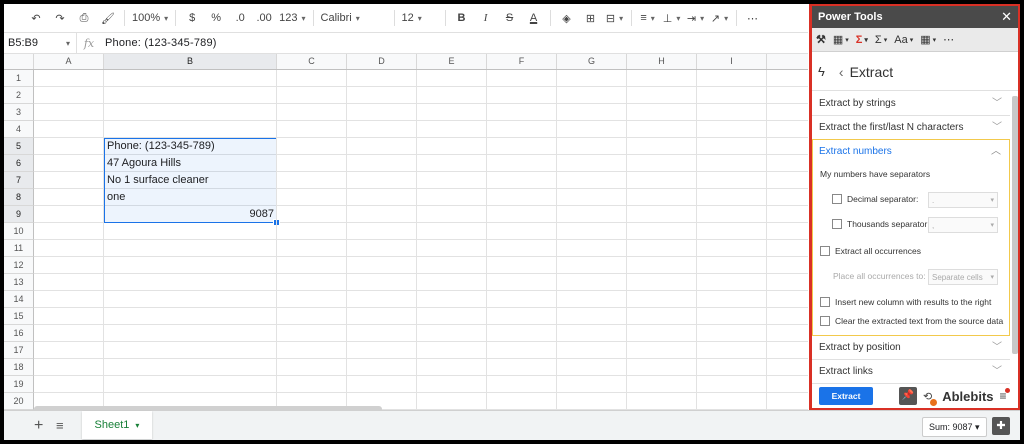 Image resolution: width=1024 pixels, height=444 pixels. What do you see at coordinates (19, 248) in the screenshot?
I see `row-header-11: 11` at bounding box center [19, 248].